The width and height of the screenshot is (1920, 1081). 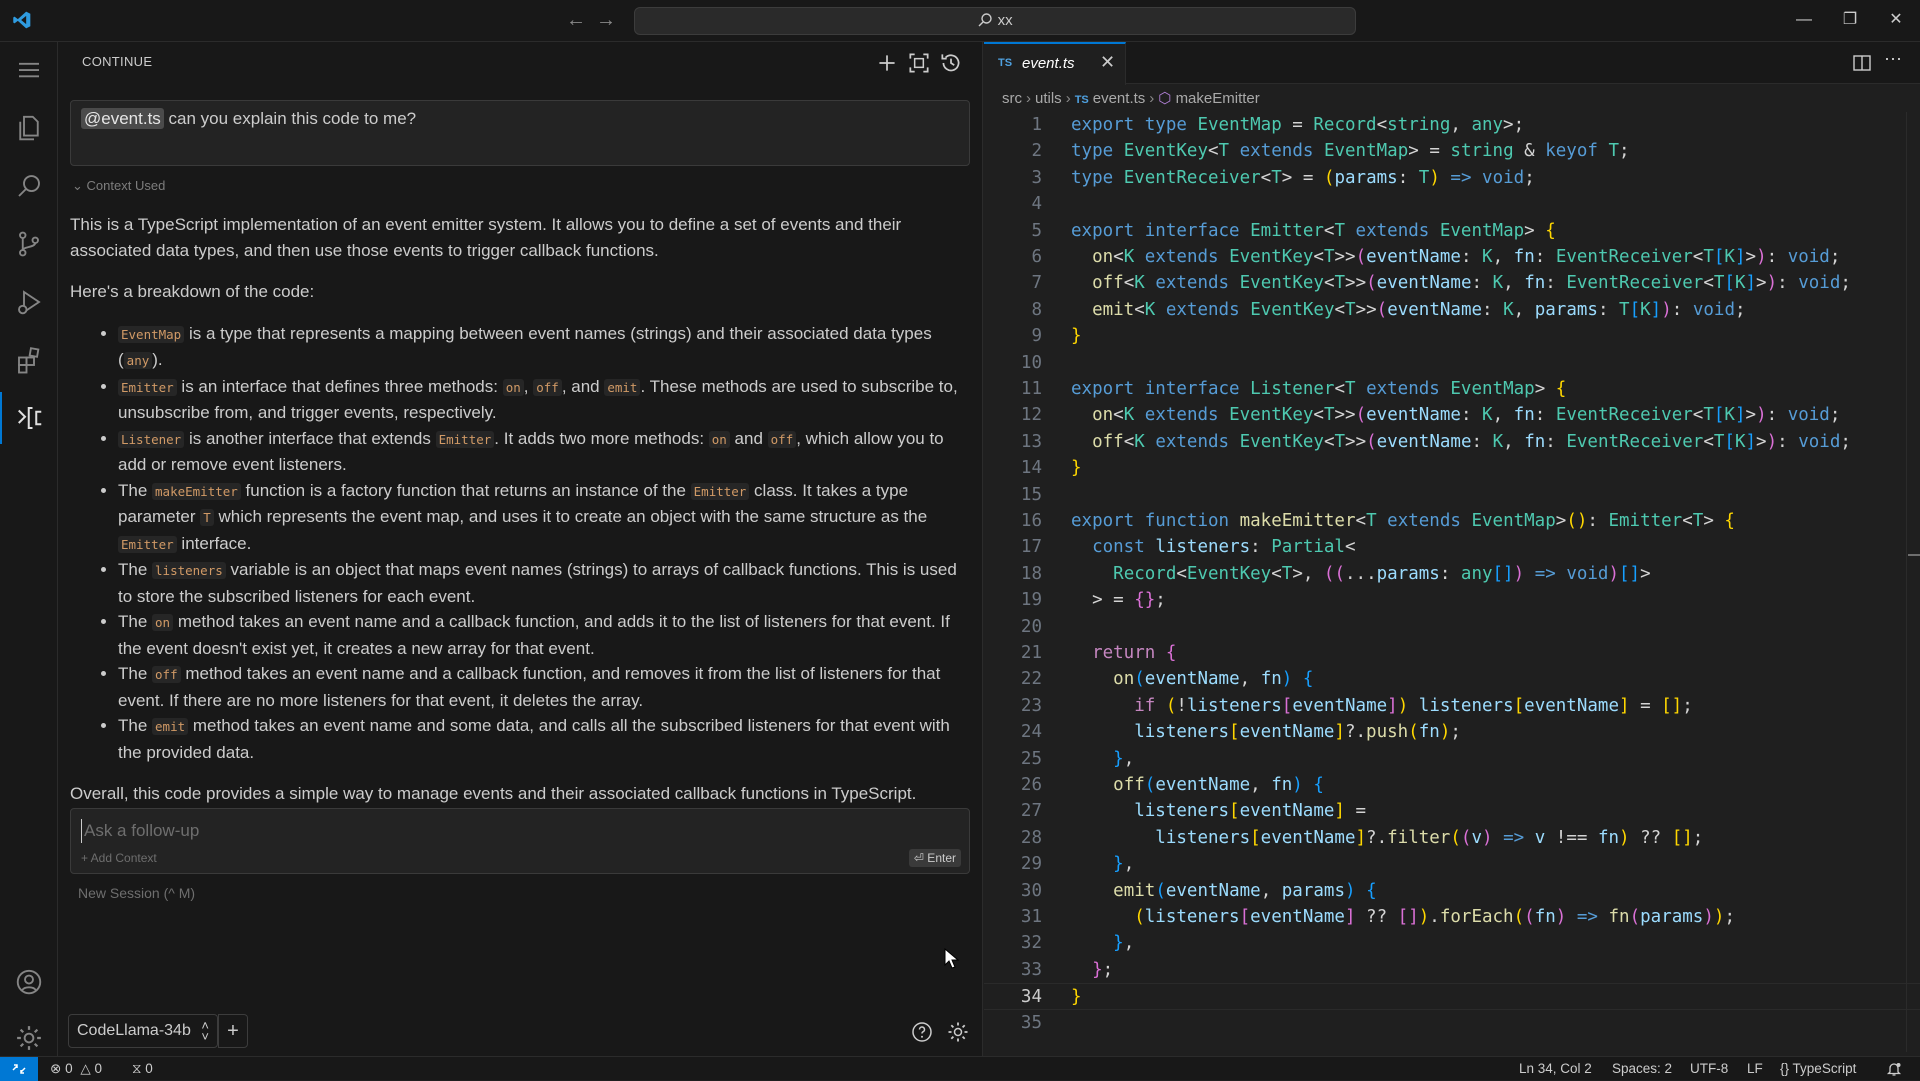 What do you see at coordinates (1036, 204) in the screenshot?
I see `line-number: 4` at bounding box center [1036, 204].